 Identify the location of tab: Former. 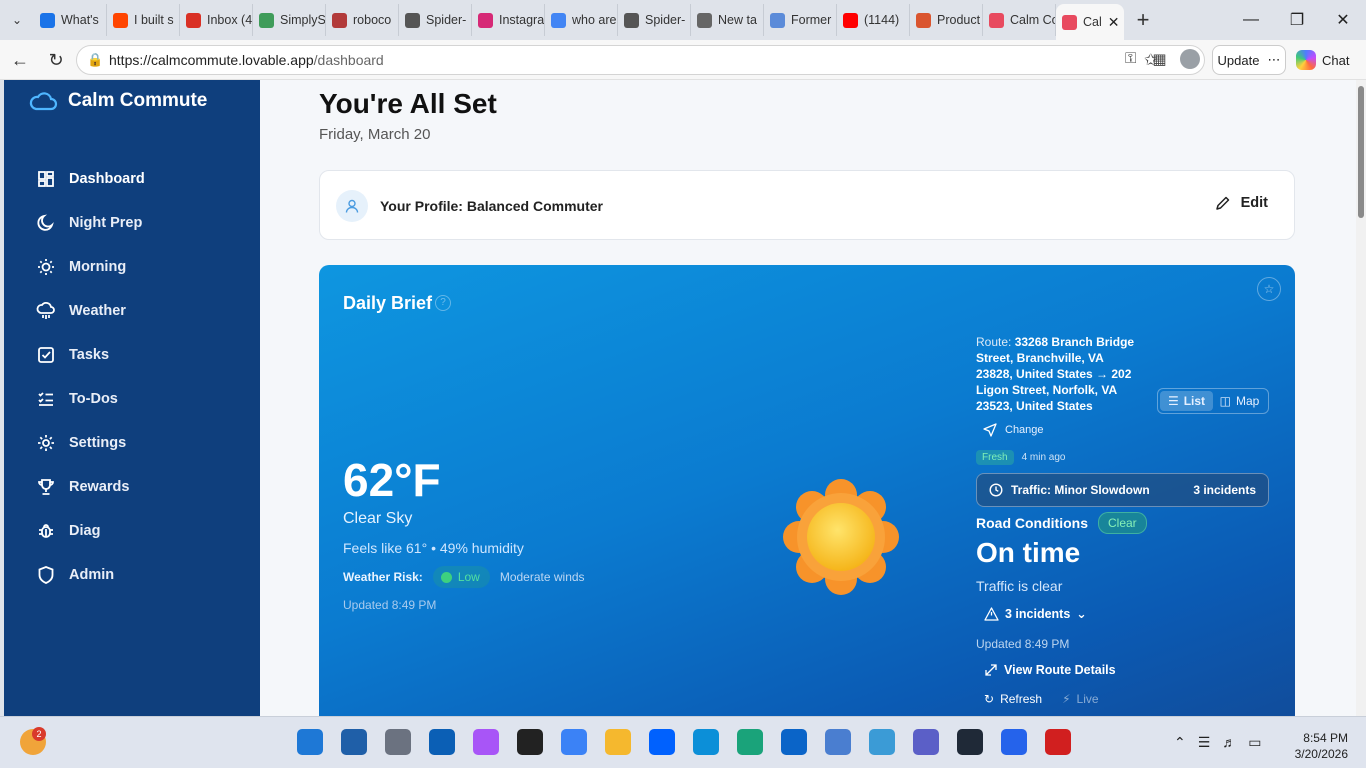
(800, 20).